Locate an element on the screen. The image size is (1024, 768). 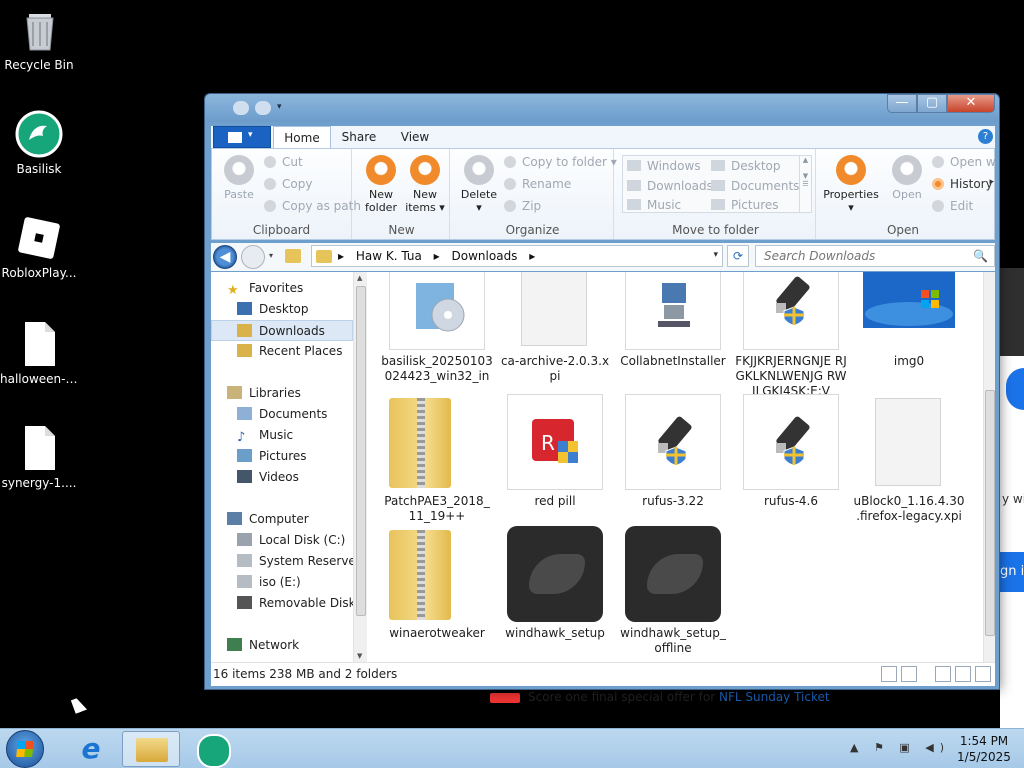
cut-button: Cut is located at coordinates (283, 162).